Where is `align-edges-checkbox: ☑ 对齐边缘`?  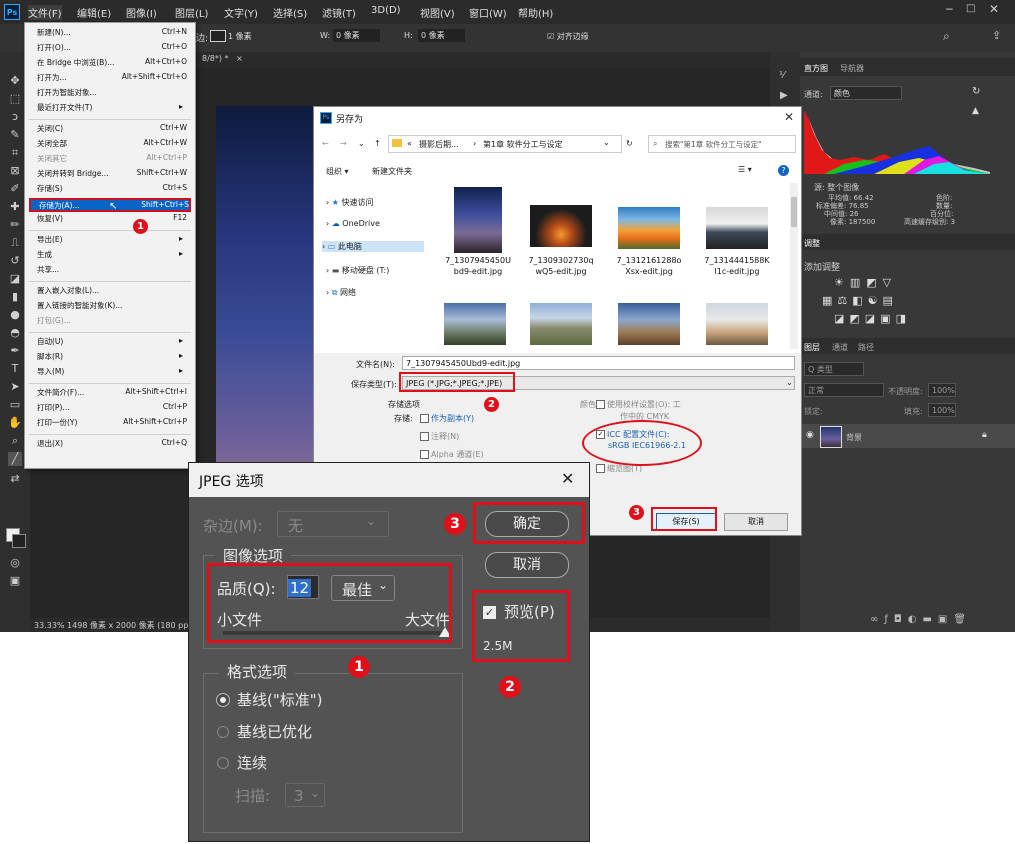
align-edges-checkbox: ☑ 对齐边缘 is located at coordinates (568, 36).